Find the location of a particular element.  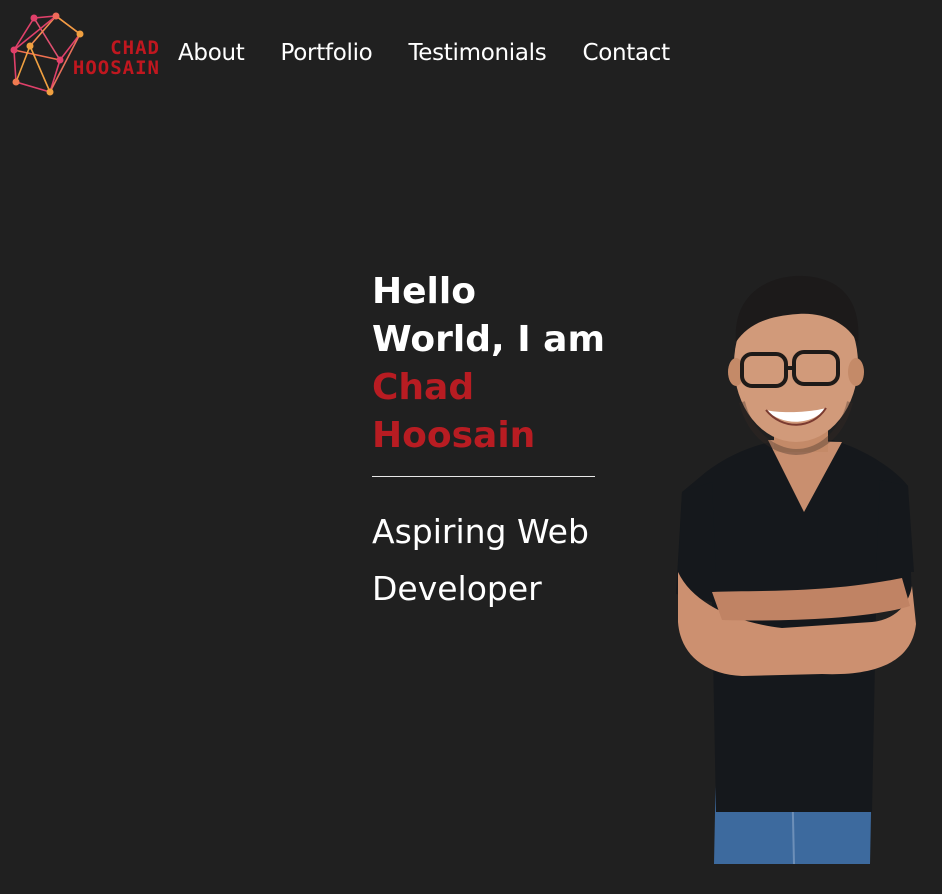

main-nav: About Portfolio Testimonials Contact is located at coordinates (424, 53).